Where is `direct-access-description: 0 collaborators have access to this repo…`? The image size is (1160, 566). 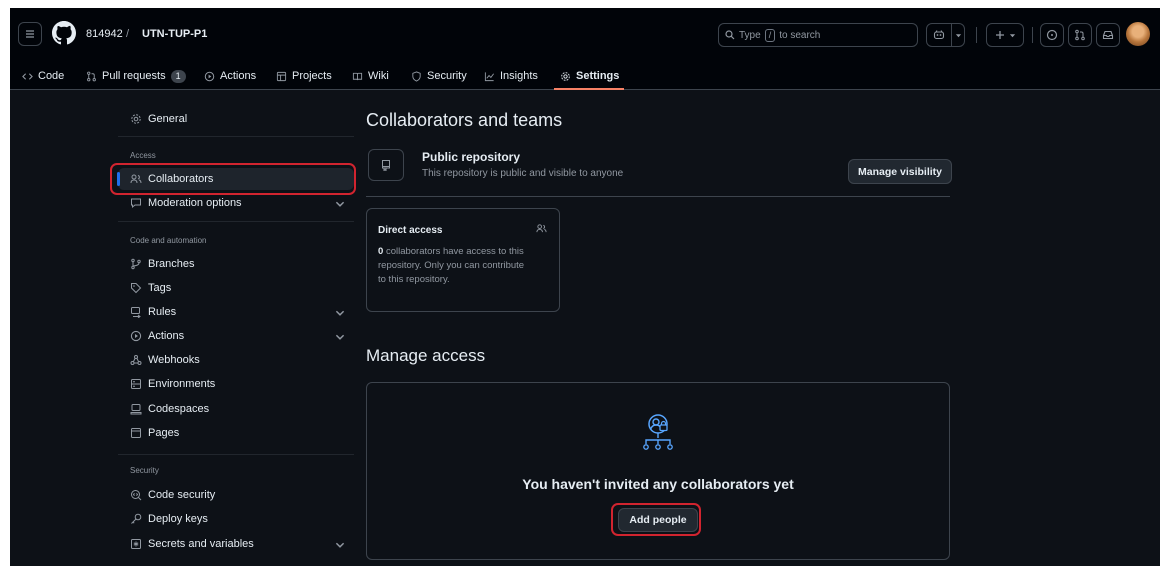
direct-access-description: 0 collaborators have access to this repo… is located at coordinates (468, 266).